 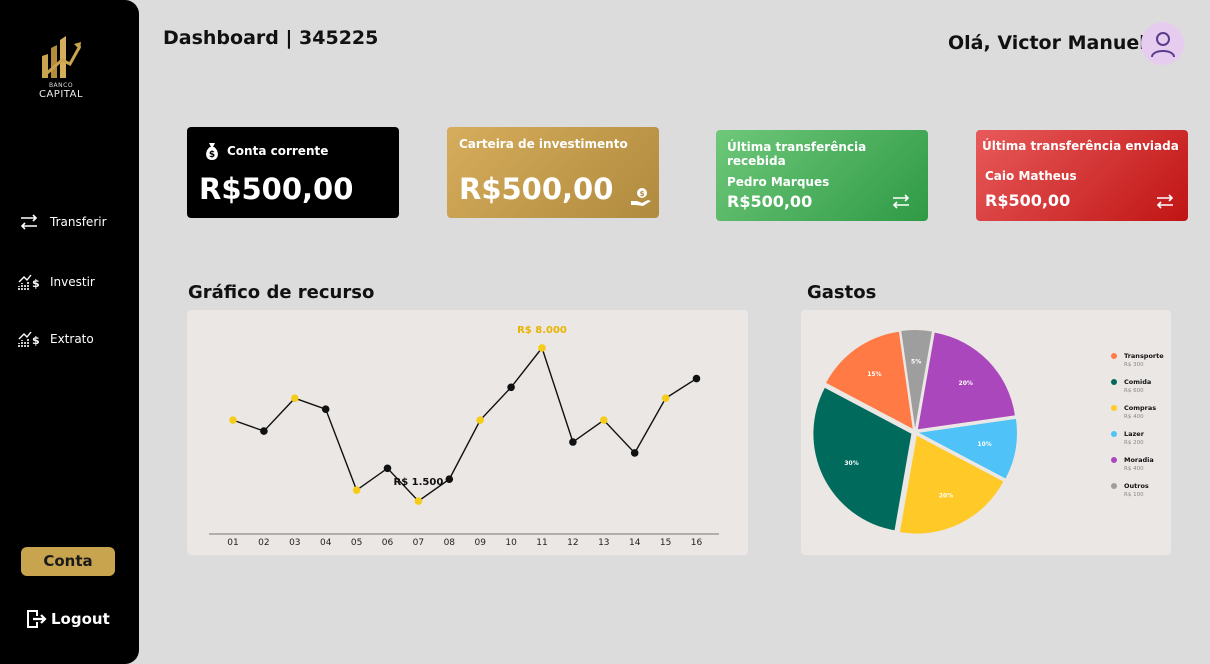 What do you see at coordinates (271, 38) in the screenshot?
I see `page-title: Dashboard | 345225` at bounding box center [271, 38].